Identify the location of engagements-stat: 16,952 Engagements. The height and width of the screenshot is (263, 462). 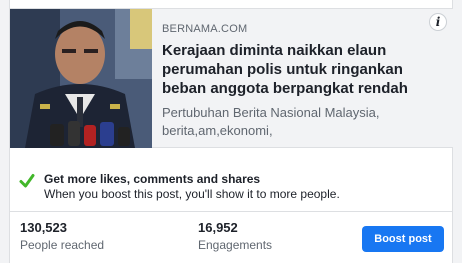
(235, 236).